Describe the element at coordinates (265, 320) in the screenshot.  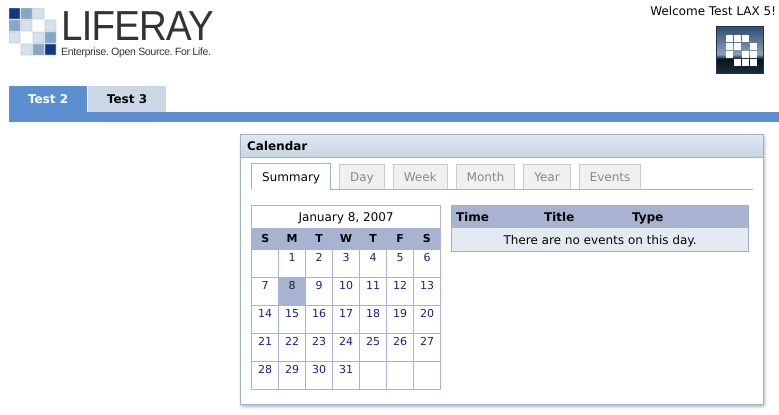
I see `calendar-day: 14` at that location.